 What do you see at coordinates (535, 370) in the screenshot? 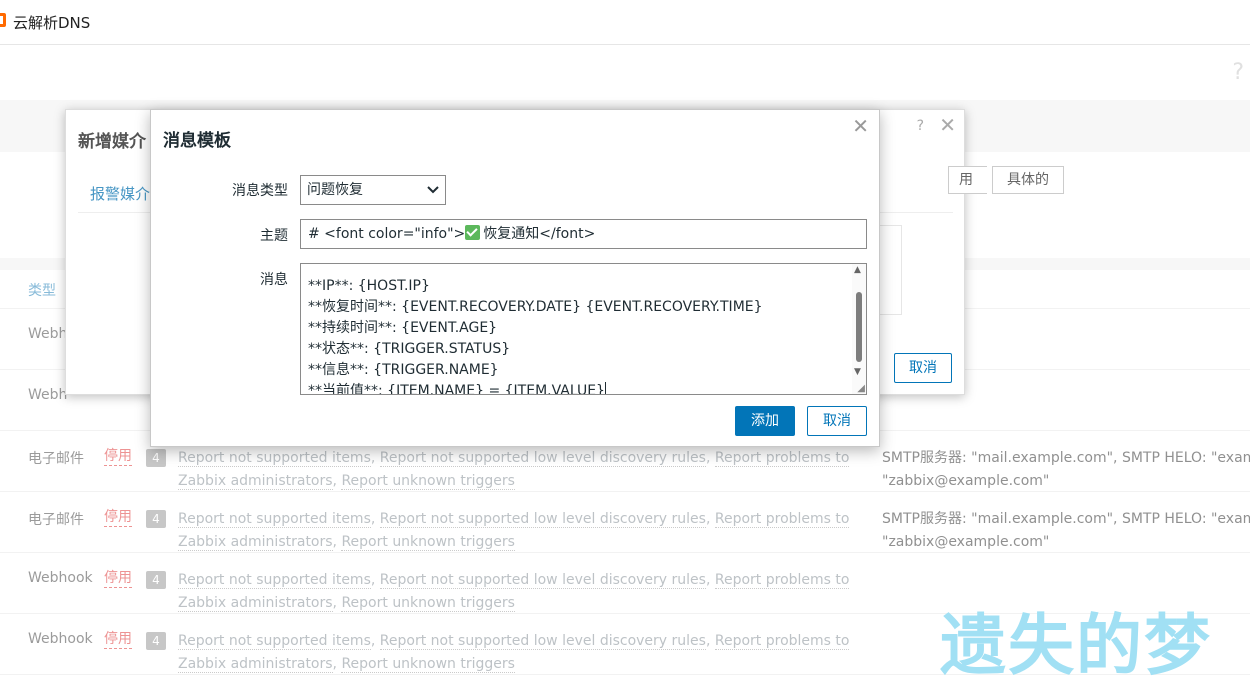
I see `message-line: **信息**: {TRIGGER.NAME}` at bounding box center [535, 370].